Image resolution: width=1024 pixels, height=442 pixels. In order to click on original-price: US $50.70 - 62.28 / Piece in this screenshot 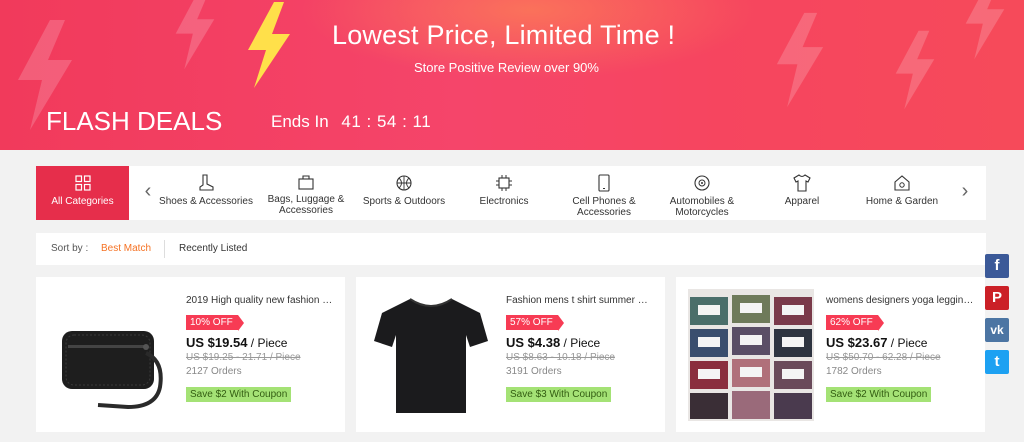, I will do `click(883, 357)`.